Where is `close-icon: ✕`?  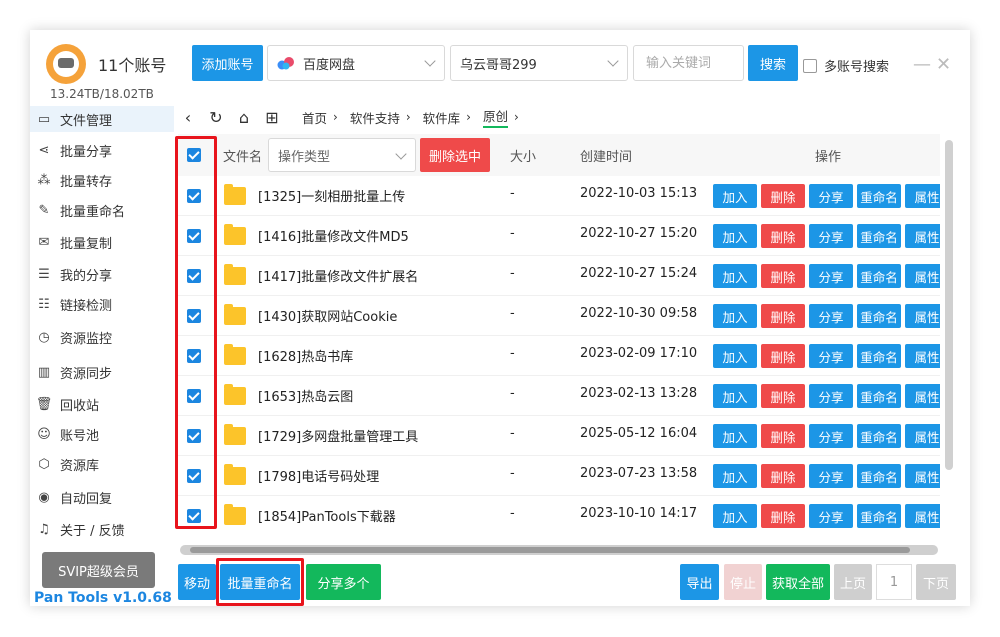 close-icon: ✕ is located at coordinates (943, 64).